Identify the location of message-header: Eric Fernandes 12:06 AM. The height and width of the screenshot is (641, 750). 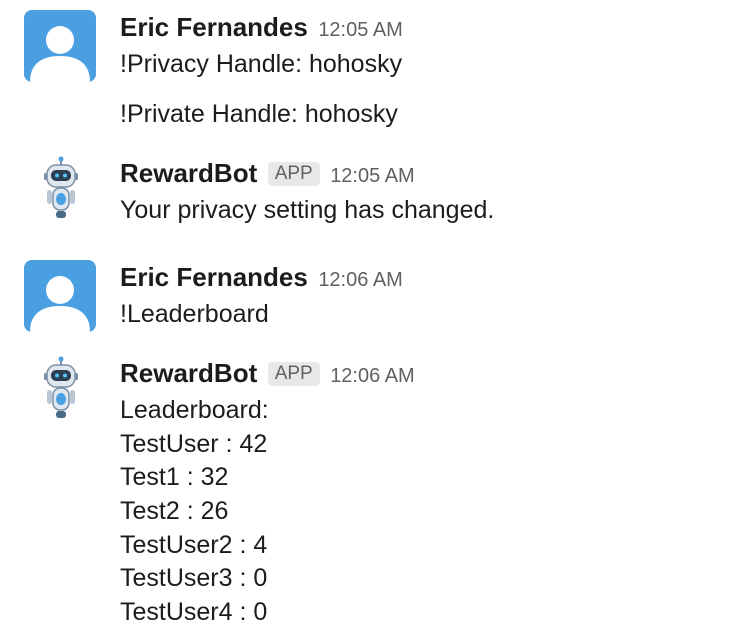
(261, 277).